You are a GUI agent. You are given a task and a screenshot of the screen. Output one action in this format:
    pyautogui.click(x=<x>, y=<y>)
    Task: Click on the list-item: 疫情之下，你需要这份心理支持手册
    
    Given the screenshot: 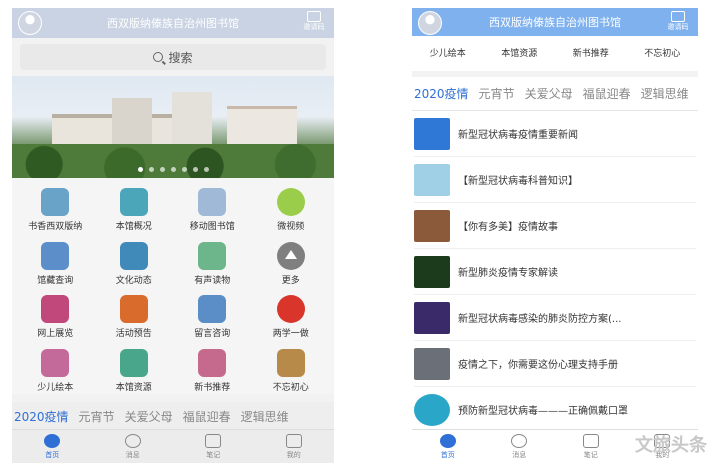 What is the action you would take?
    pyautogui.click(x=555, y=364)
    